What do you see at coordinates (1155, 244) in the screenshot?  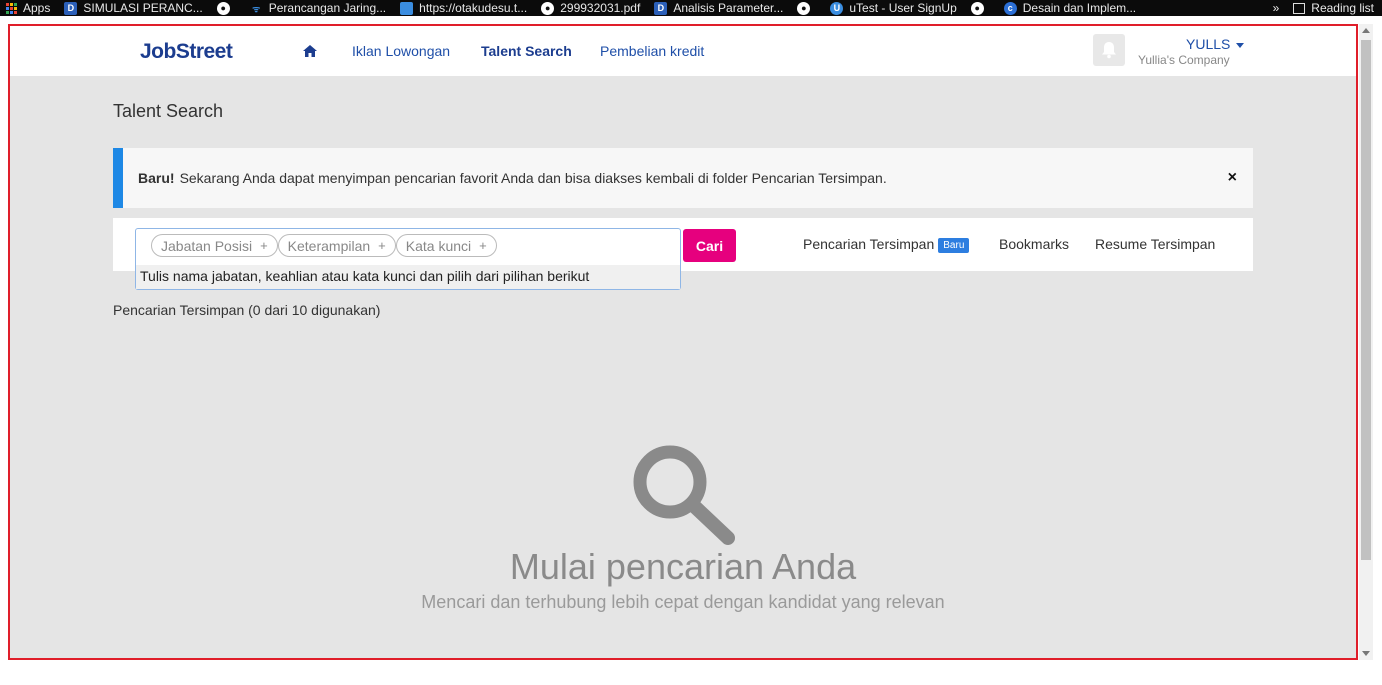 I see `saved-resumes-link: Resume Tersimpan` at bounding box center [1155, 244].